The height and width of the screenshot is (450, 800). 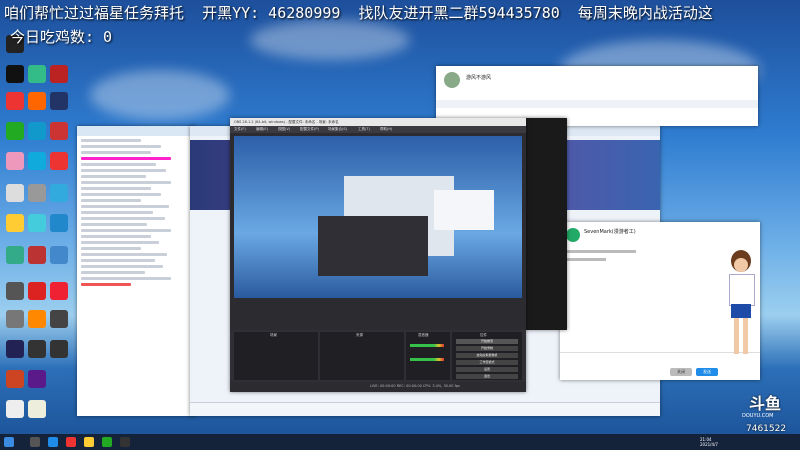 What do you see at coordinates (309, 129) in the screenshot?
I see `obs-menu-profile: 配置文件(P)` at bounding box center [309, 129].